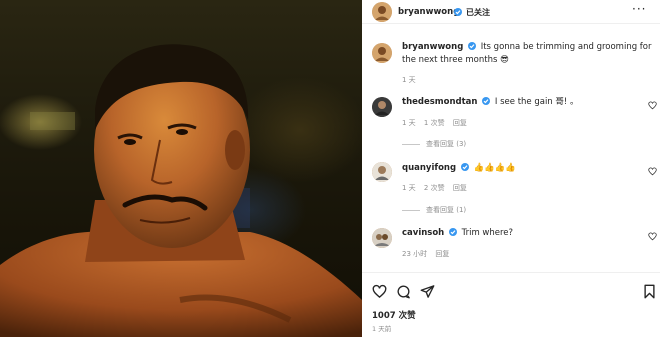  Describe the element at coordinates (494, 168) in the screenshot. I see `comment-text: 👍👍👍👍` at that location.